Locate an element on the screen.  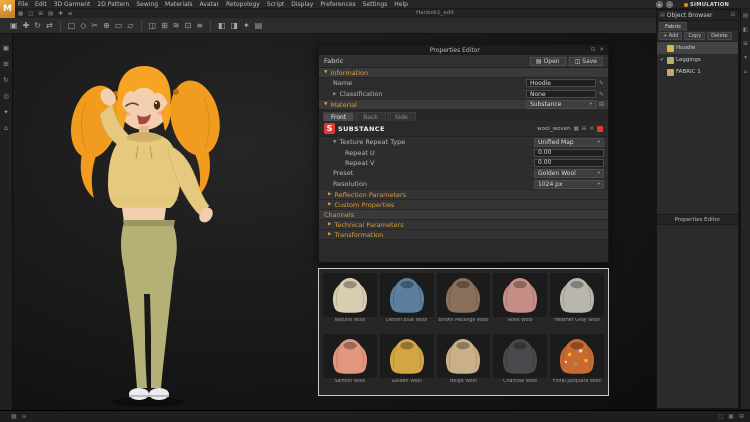
list-item: FABRIC 1 is located at coordinates (697, 72).